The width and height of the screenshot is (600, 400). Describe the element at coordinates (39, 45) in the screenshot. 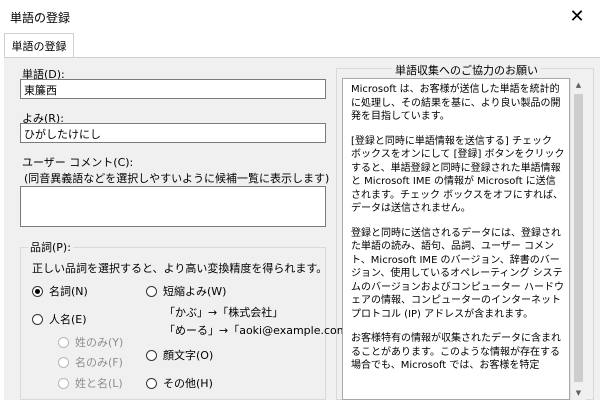

I see `tab-word-registration: 単語の登録` at that location.